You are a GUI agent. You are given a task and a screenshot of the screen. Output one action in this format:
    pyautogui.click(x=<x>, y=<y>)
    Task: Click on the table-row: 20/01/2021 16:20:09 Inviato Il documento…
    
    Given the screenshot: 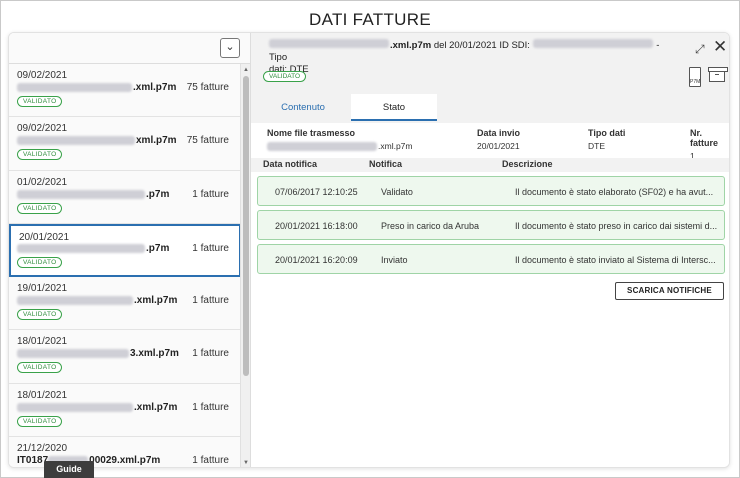 What is the action you would take?
    pyautogui.click(x=491, y=259)
    